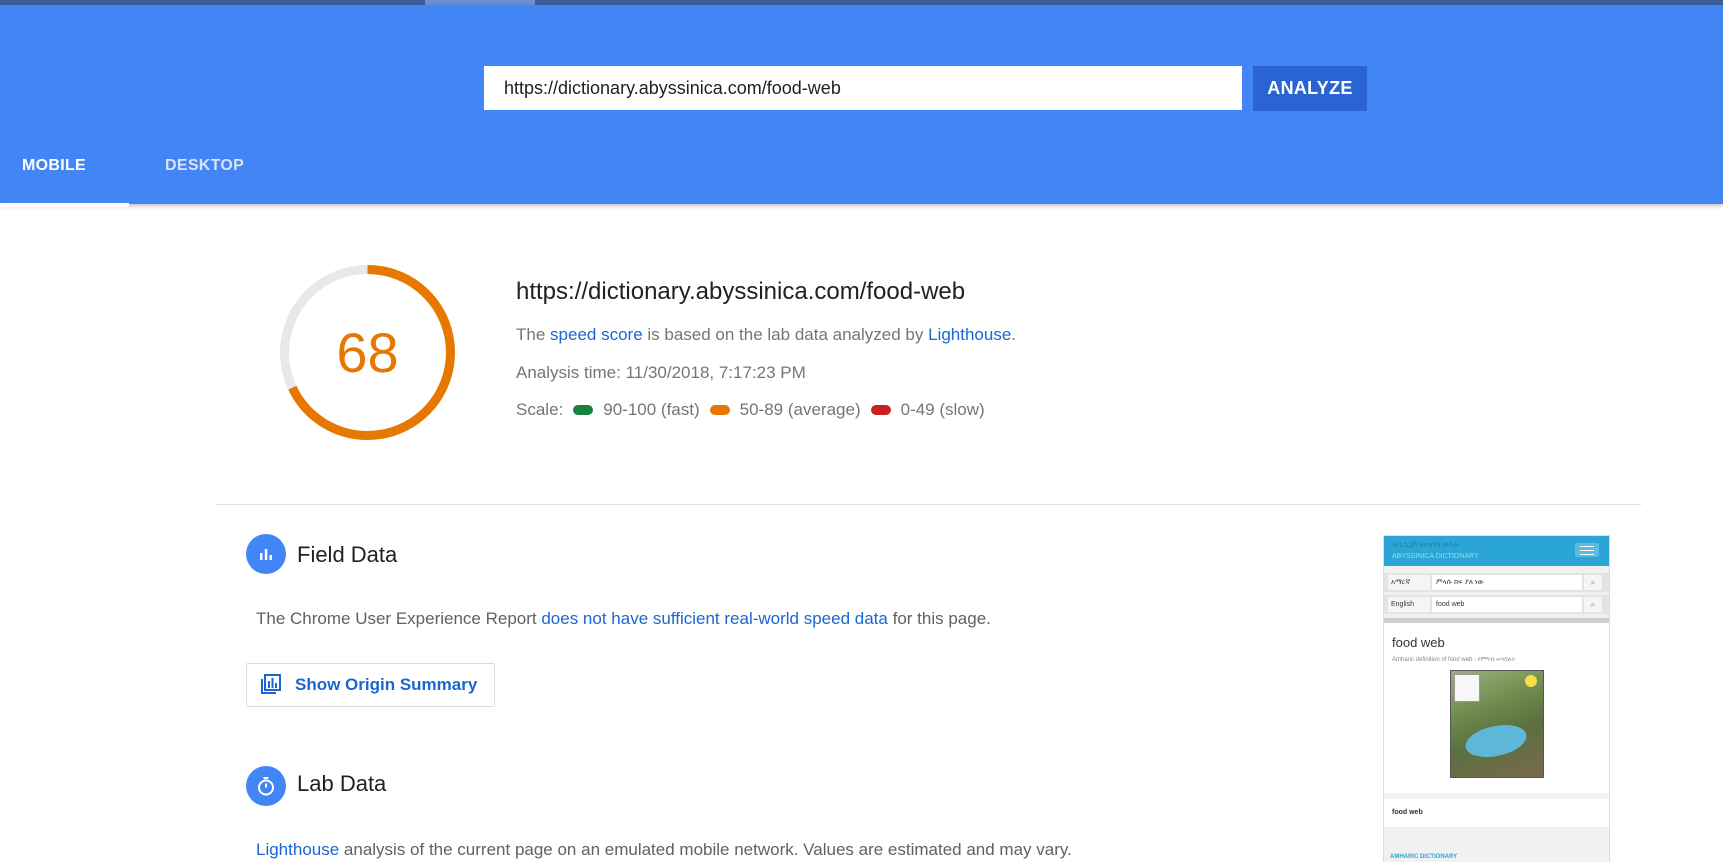 This screenshot has height=862, width=1723. I want to click on scale-average: 50-89 (average), so click(800, 409).